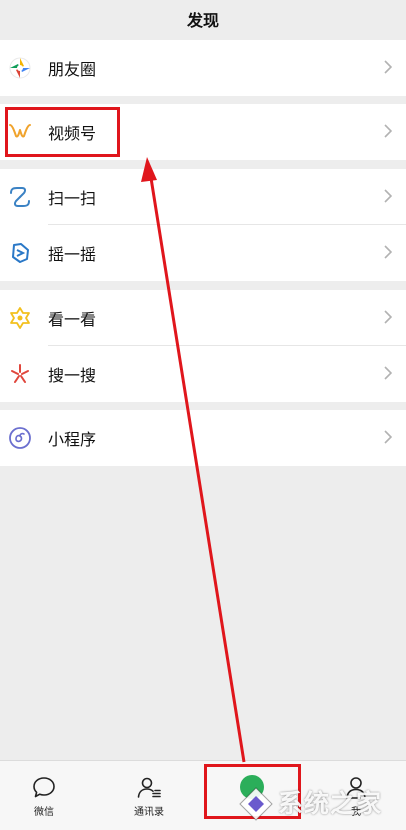 This screenshot has width=406, height=830. What do you see at coordinates (20, 438) in the screenshot?
I see `mini-programs-icon` at bounding box center [20, 438].